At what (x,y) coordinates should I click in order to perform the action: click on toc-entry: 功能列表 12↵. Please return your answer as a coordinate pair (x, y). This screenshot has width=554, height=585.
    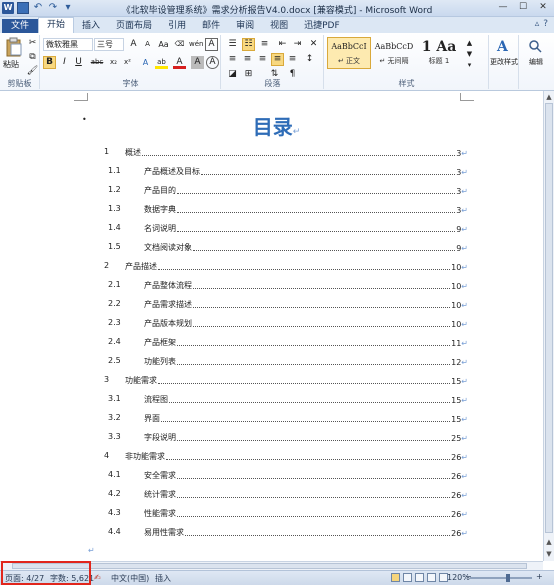
    Looking at the image, I should click on (306, 361).